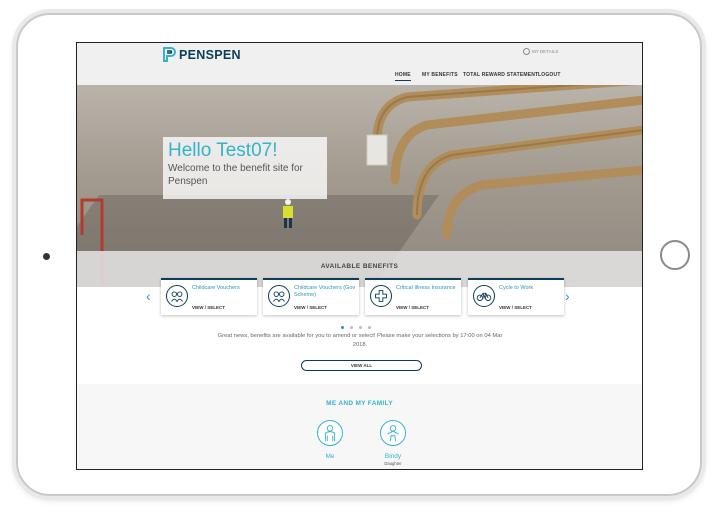 Image resolution: width=721 pixels, height=514 pixels. Describe the element at coordinates (549, 75) in the screenshot. I see `nav-logout: LOGOUT` at that location.